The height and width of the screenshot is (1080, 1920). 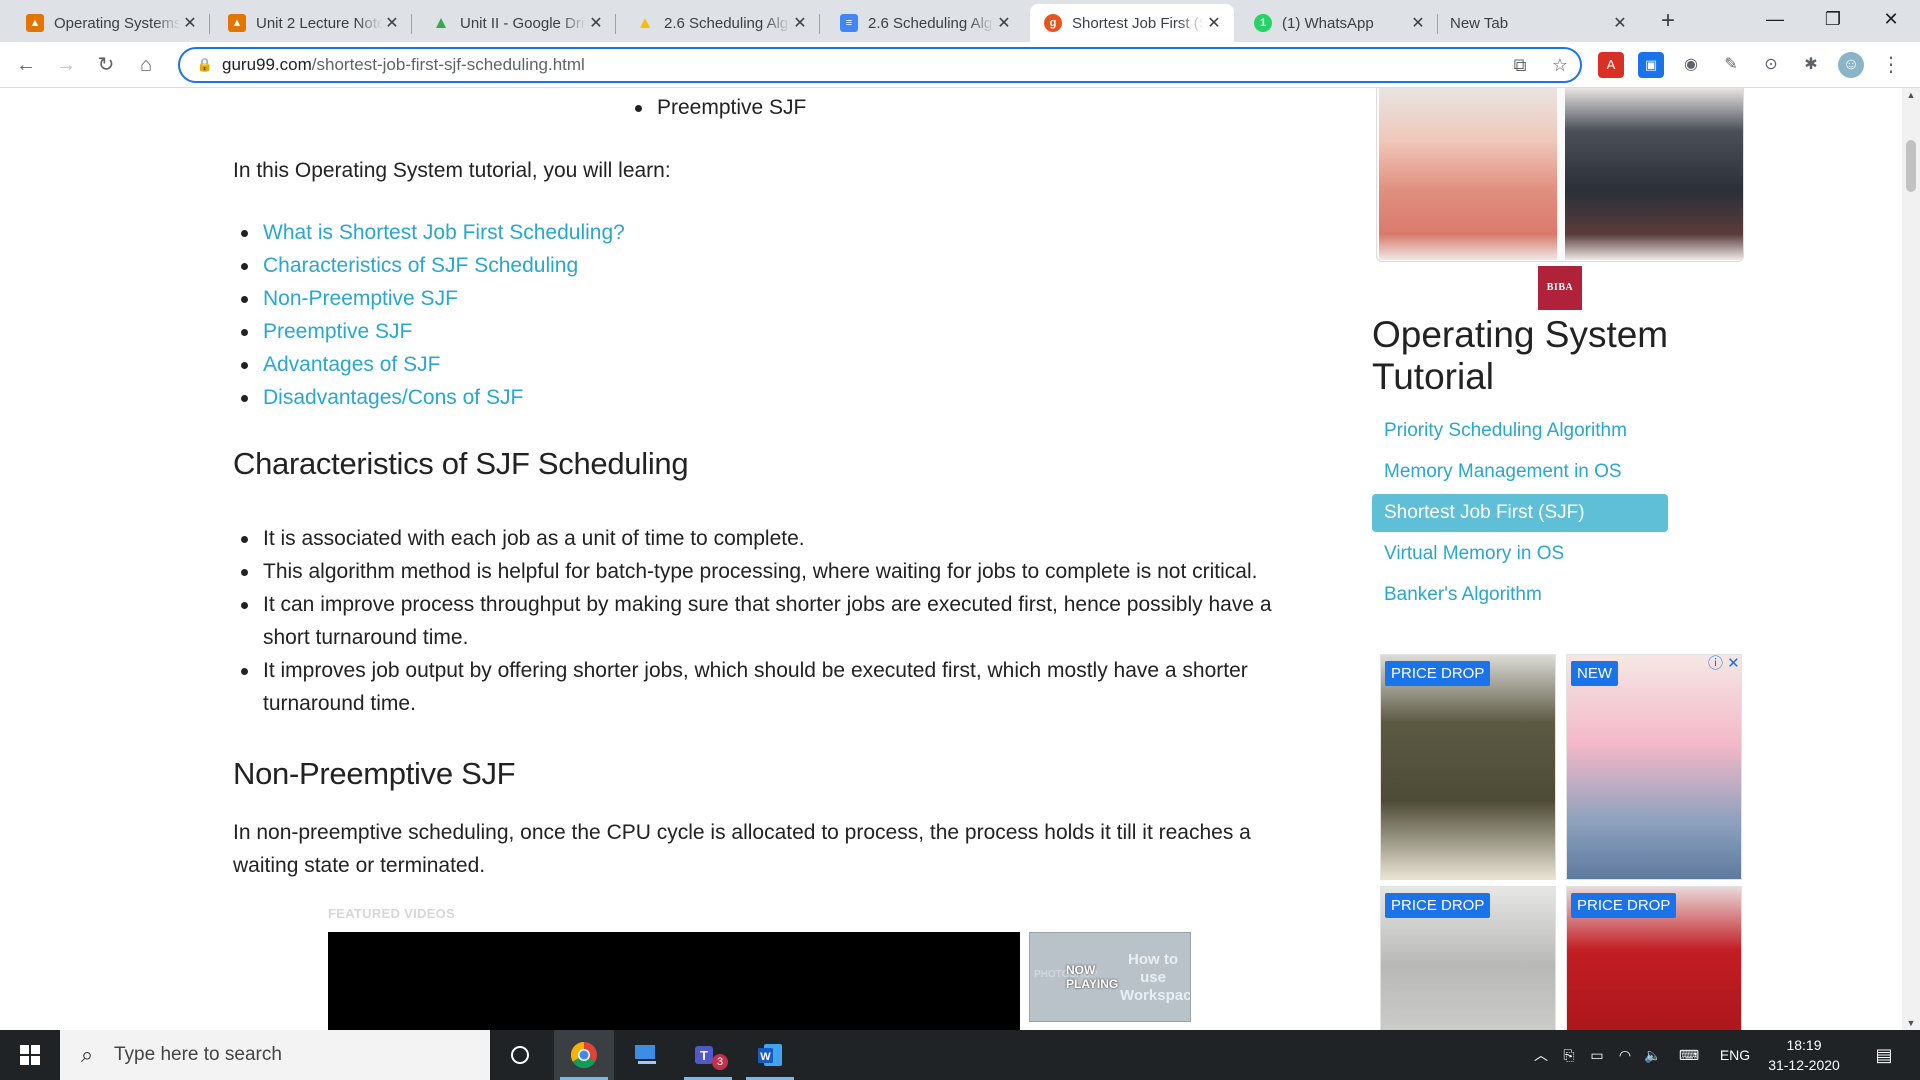 I want to click on taskbar-word: W, so click(x=770, y=1055).